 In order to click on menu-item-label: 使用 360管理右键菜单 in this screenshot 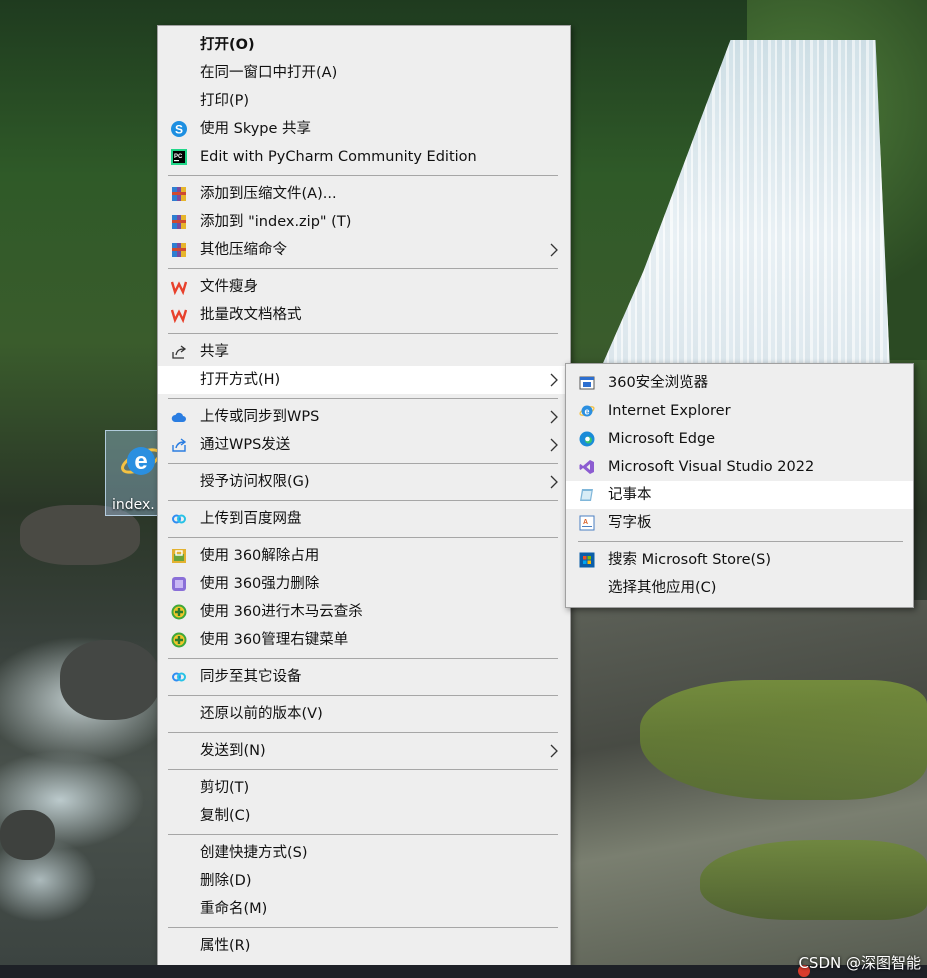, I will do `click(274, 640)`.